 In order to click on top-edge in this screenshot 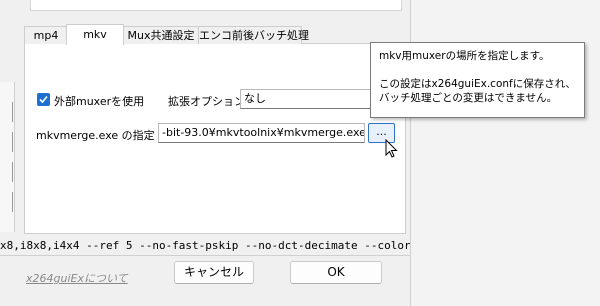, I will do `click(205, 8)`.